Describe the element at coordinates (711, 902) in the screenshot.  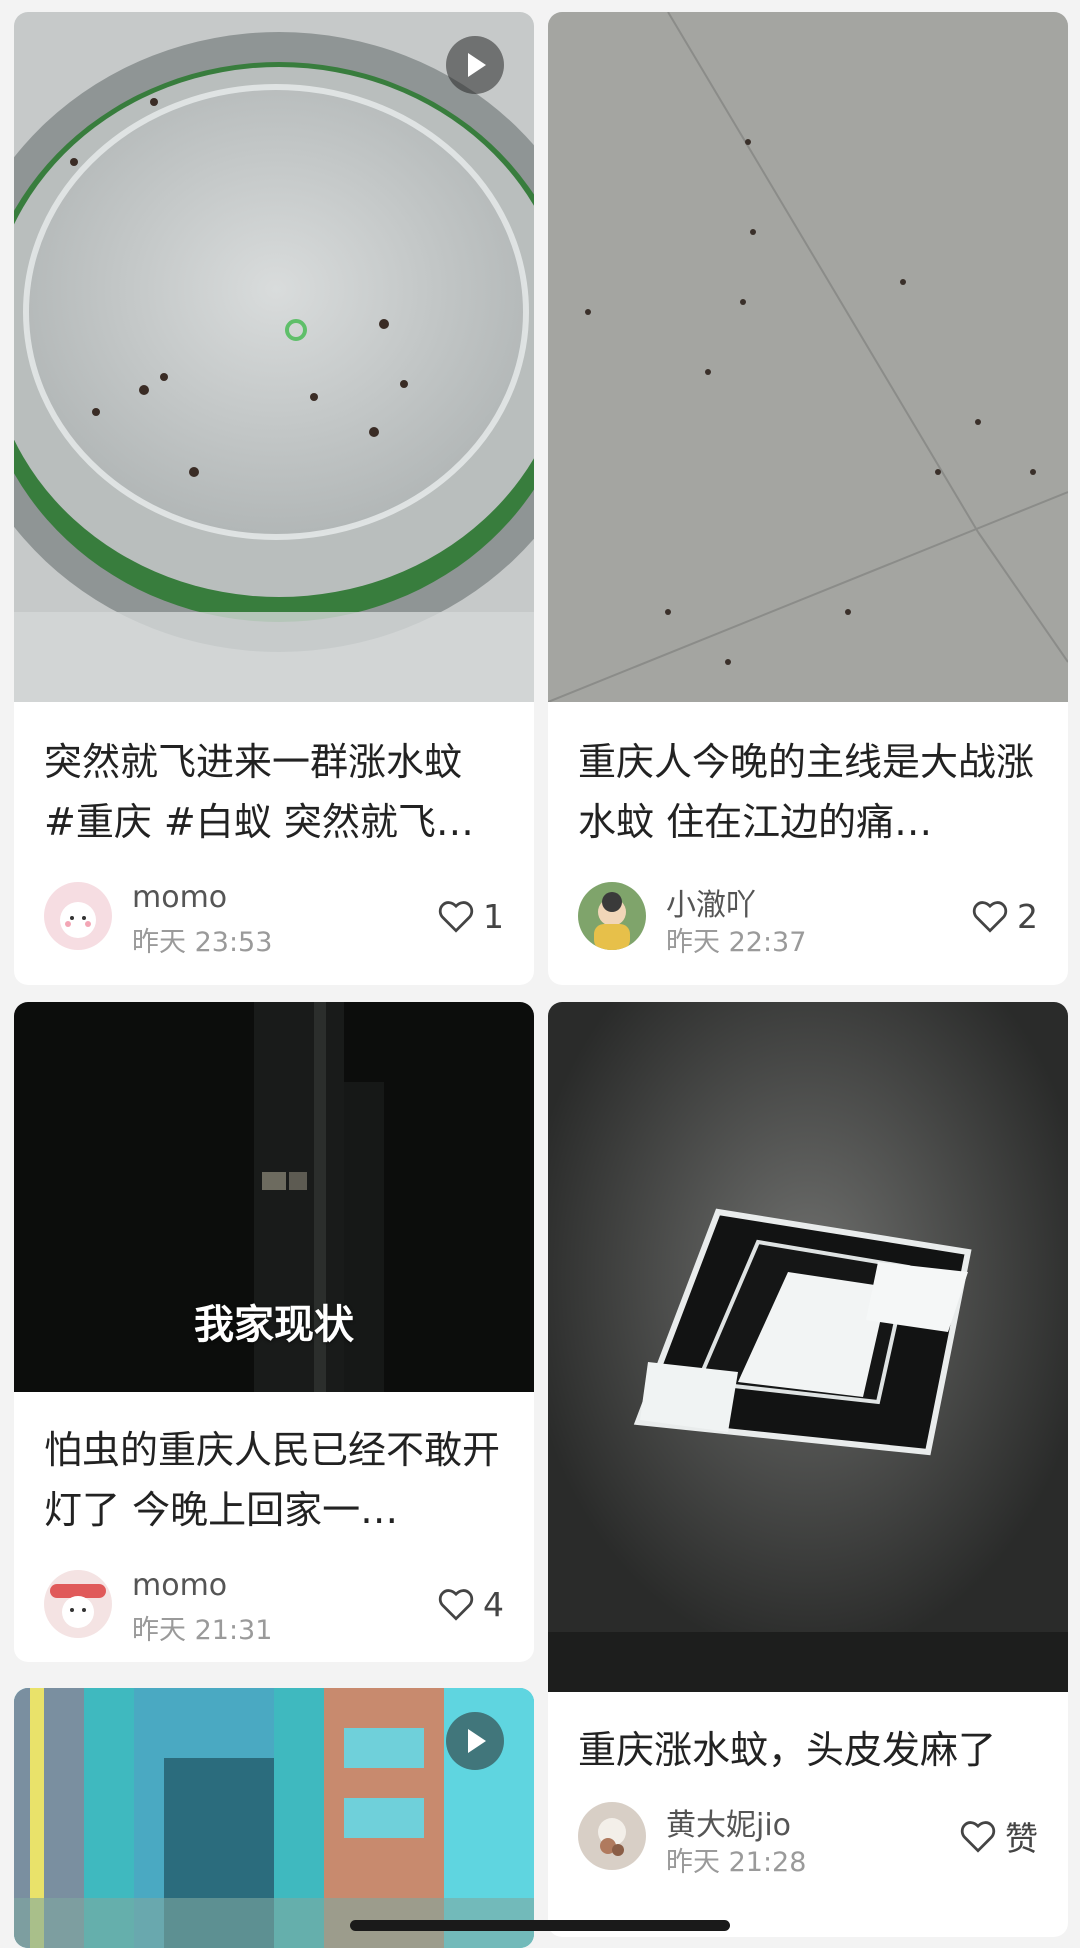
I see `author-name: 小澈吖` at that location.